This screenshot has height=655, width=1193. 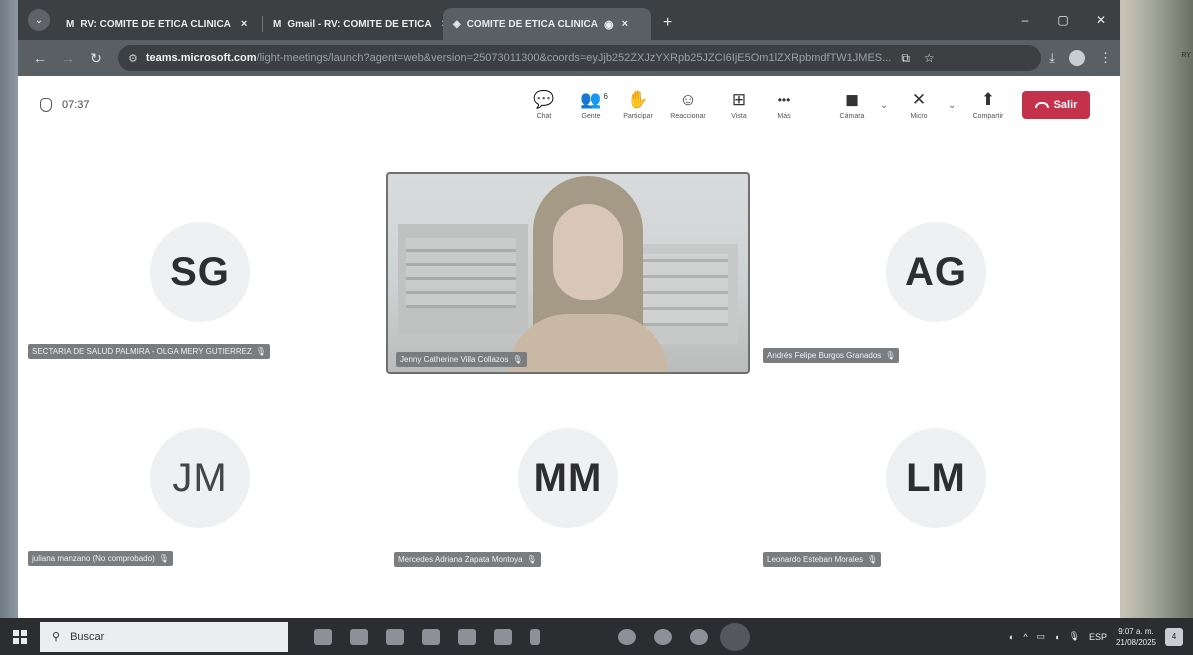 What do you see at coordinates (96, 58) in the screenshot?
I see `reload-icon: ↻` at bounding box center [96, 58].